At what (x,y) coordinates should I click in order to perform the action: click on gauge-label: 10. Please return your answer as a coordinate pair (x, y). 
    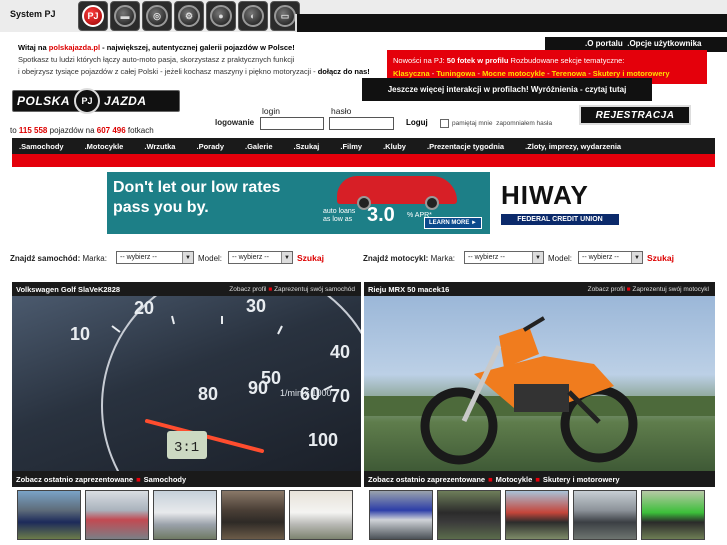
    Looking at the image, I should click on (80, 334).